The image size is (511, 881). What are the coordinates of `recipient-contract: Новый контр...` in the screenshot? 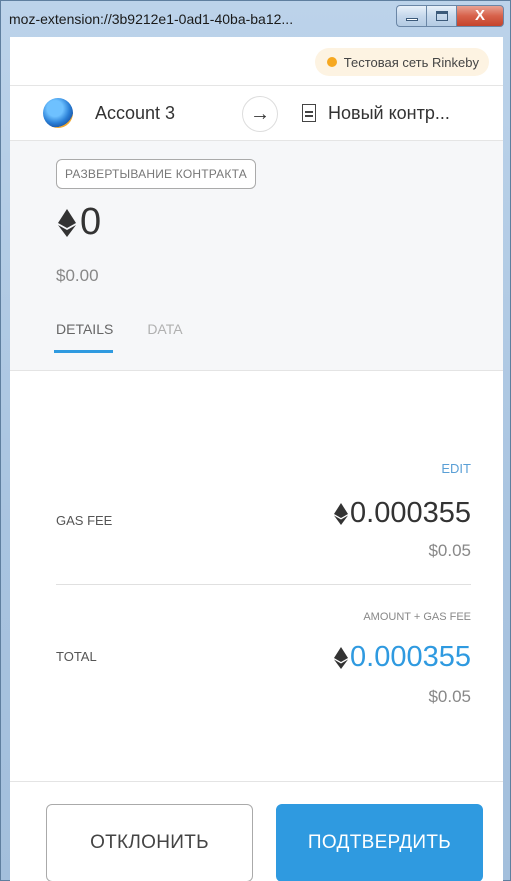 It's located at (376, 113).